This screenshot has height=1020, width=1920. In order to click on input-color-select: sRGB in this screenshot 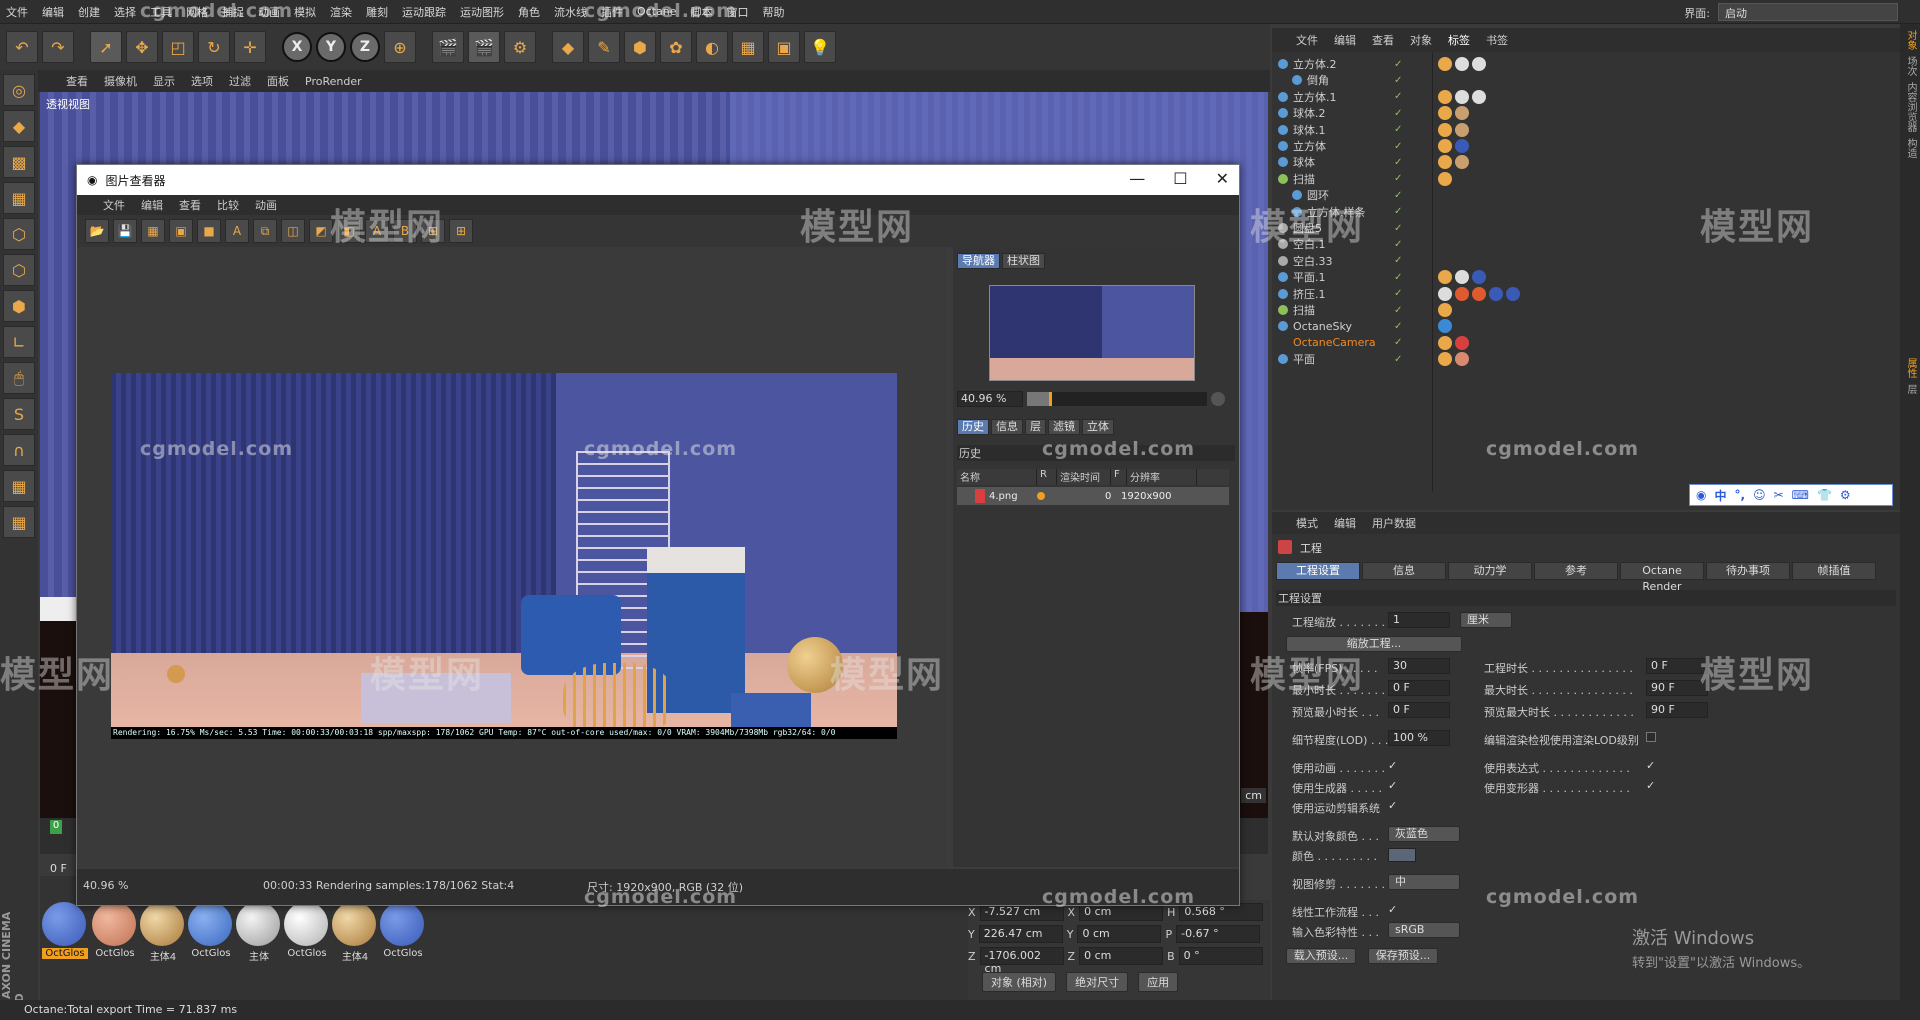, I will do `click(1424, 930)`.